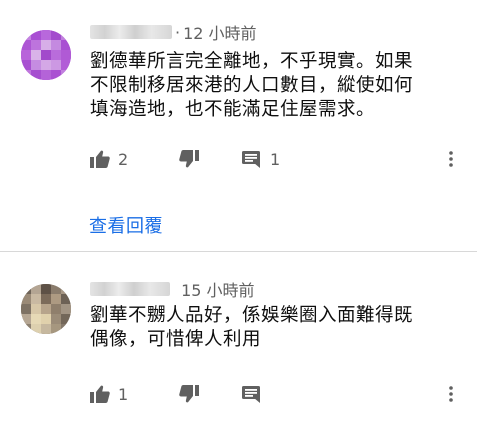  I want to click on meta-separator, so click(175, 289).